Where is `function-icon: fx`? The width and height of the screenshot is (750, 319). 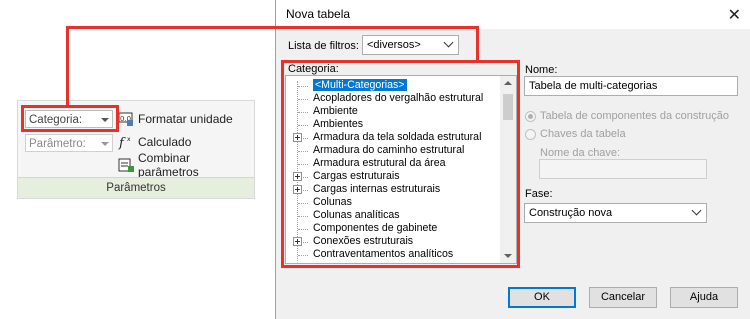 function-icon: fx is located at coordinates (126, 142).